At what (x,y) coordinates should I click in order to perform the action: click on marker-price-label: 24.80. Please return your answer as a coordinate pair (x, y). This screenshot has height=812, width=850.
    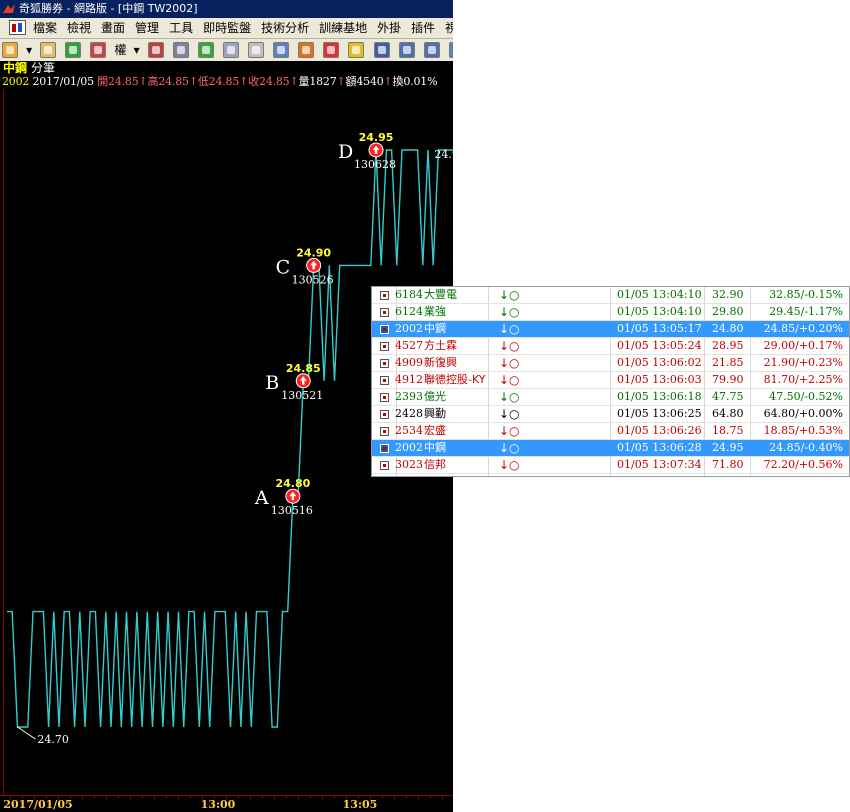
    Looking at the image, I should click on (292, 483).